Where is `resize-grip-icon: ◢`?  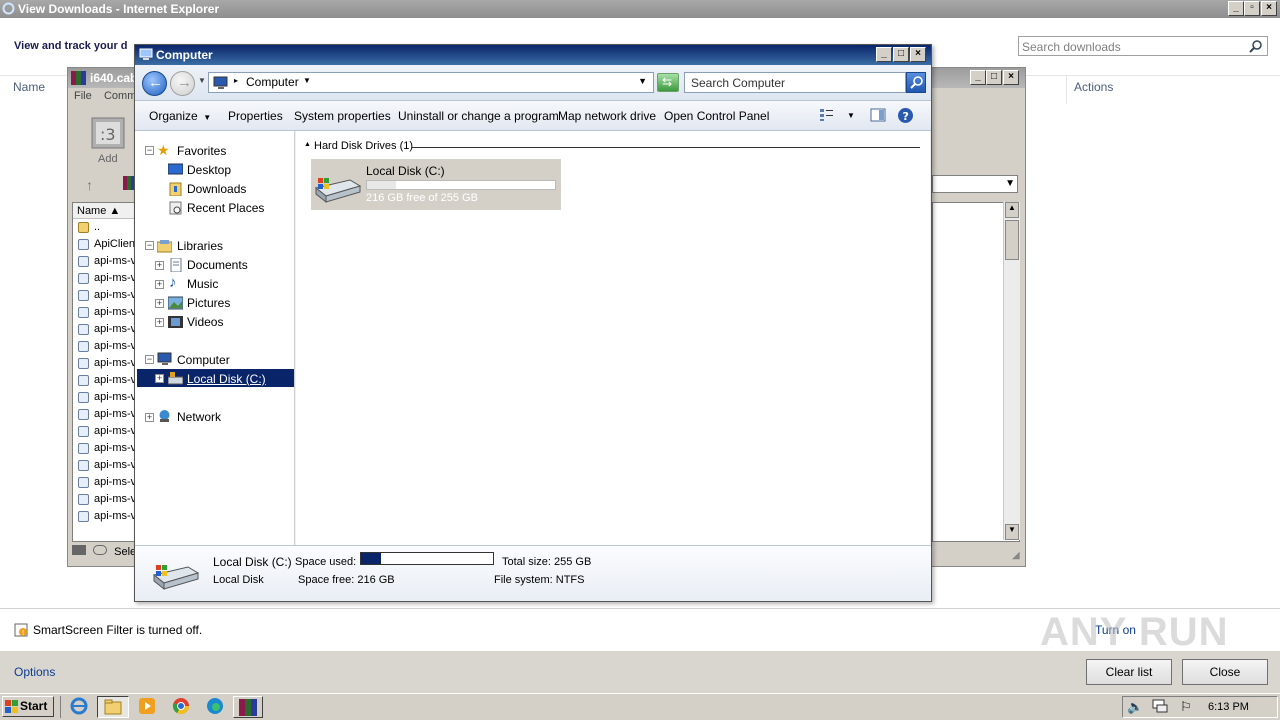 resize-grip-icon: ◢ is located at coordinates (1016, 555).